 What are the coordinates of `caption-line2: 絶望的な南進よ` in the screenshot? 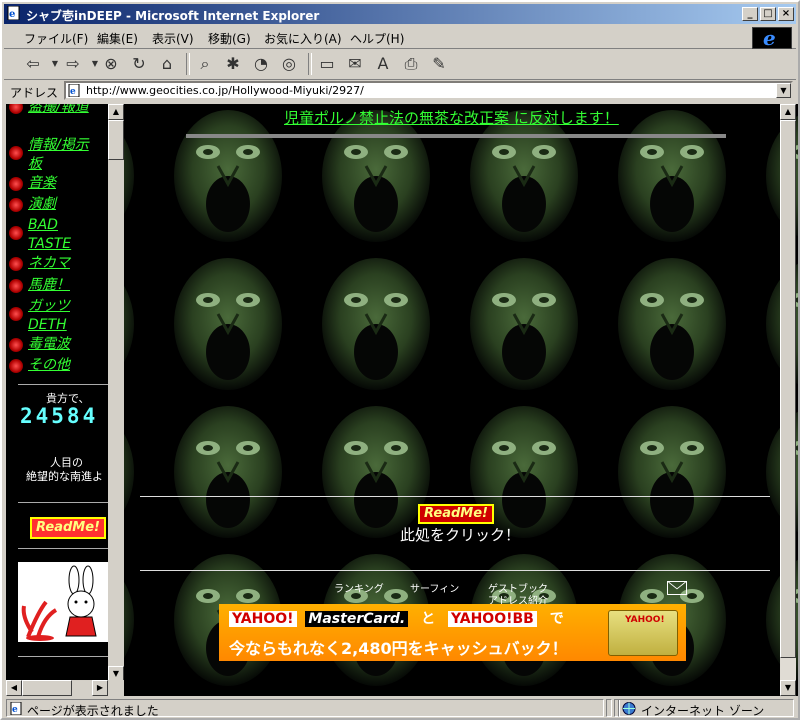 It's located at (64, 476).